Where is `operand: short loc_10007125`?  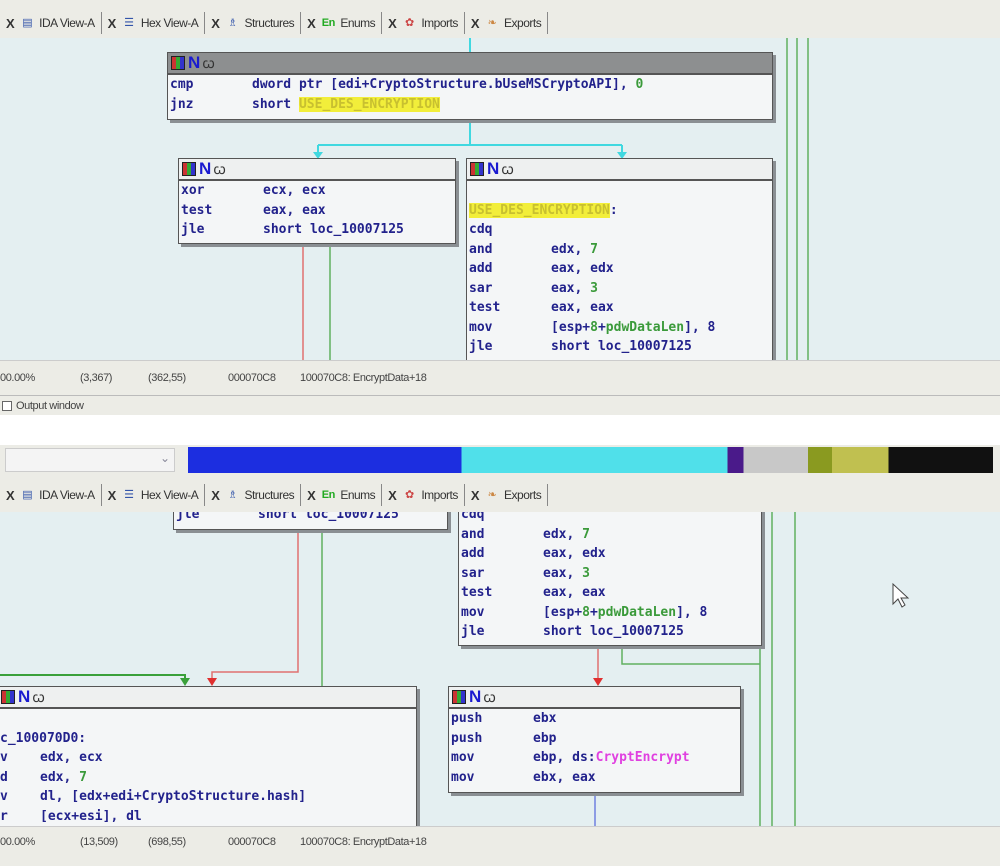 operand: short loc_10007125 is located at coordinates (621, 346).